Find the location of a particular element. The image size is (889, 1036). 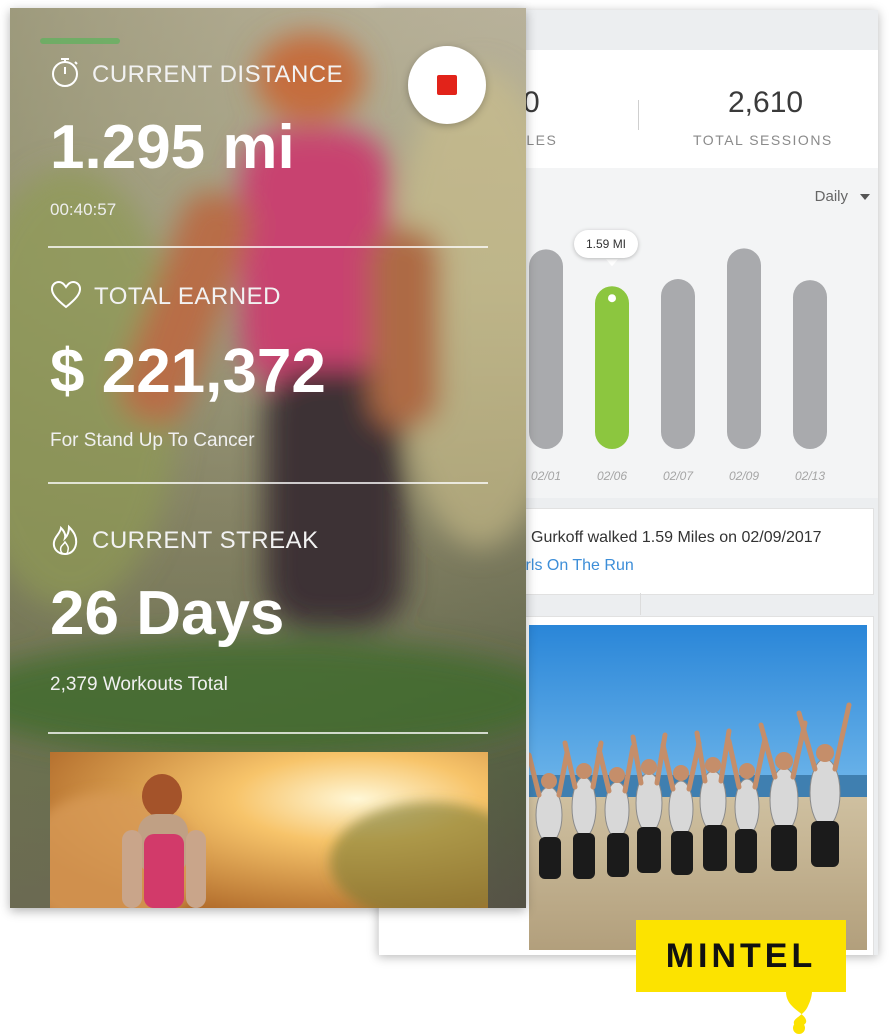

distance-value: 1.295 mi is located at coordinates (172, 147).